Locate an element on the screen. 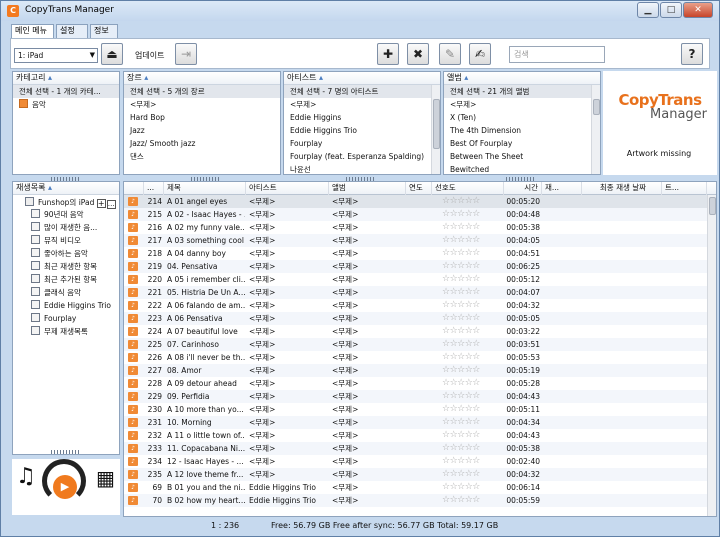 The height and width of the screenshot is (537, 720). table-row: ♪ 219 04. Pensativa <무제> <무제> ☆☆☆☆☆ 00:06:25 is located at coordinates (415, 266).